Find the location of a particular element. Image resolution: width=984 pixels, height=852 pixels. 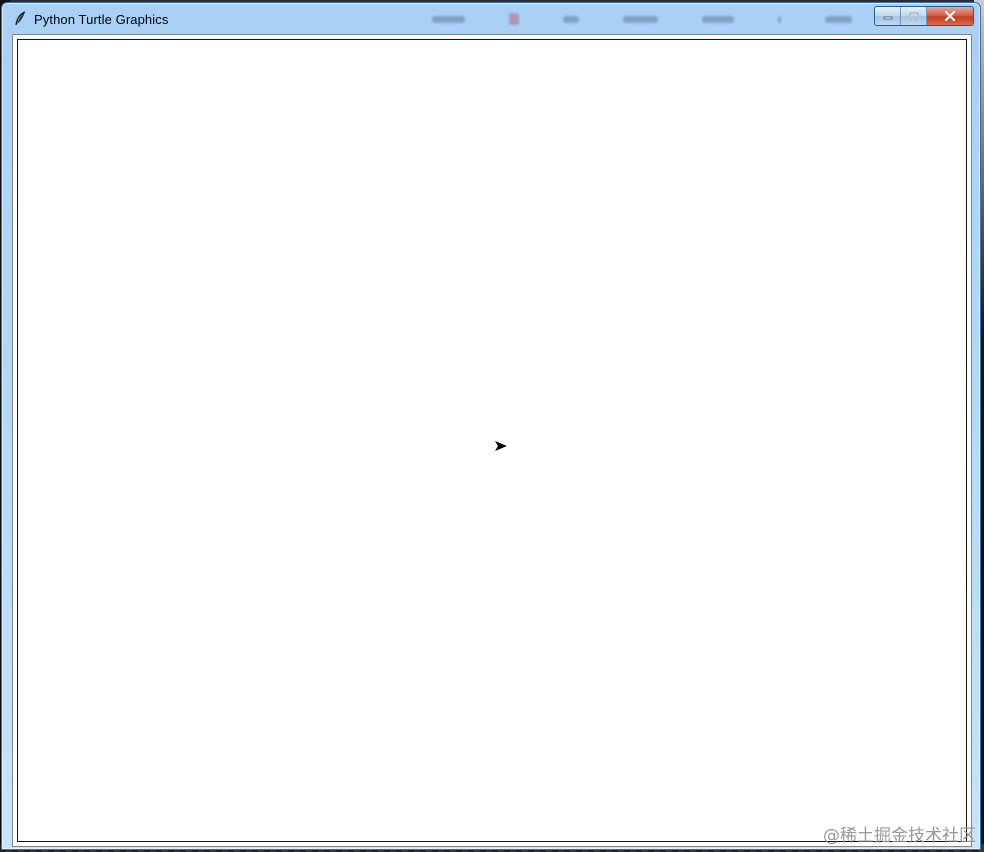

turtle-arrow-icon is located at coordinates (501, 446).